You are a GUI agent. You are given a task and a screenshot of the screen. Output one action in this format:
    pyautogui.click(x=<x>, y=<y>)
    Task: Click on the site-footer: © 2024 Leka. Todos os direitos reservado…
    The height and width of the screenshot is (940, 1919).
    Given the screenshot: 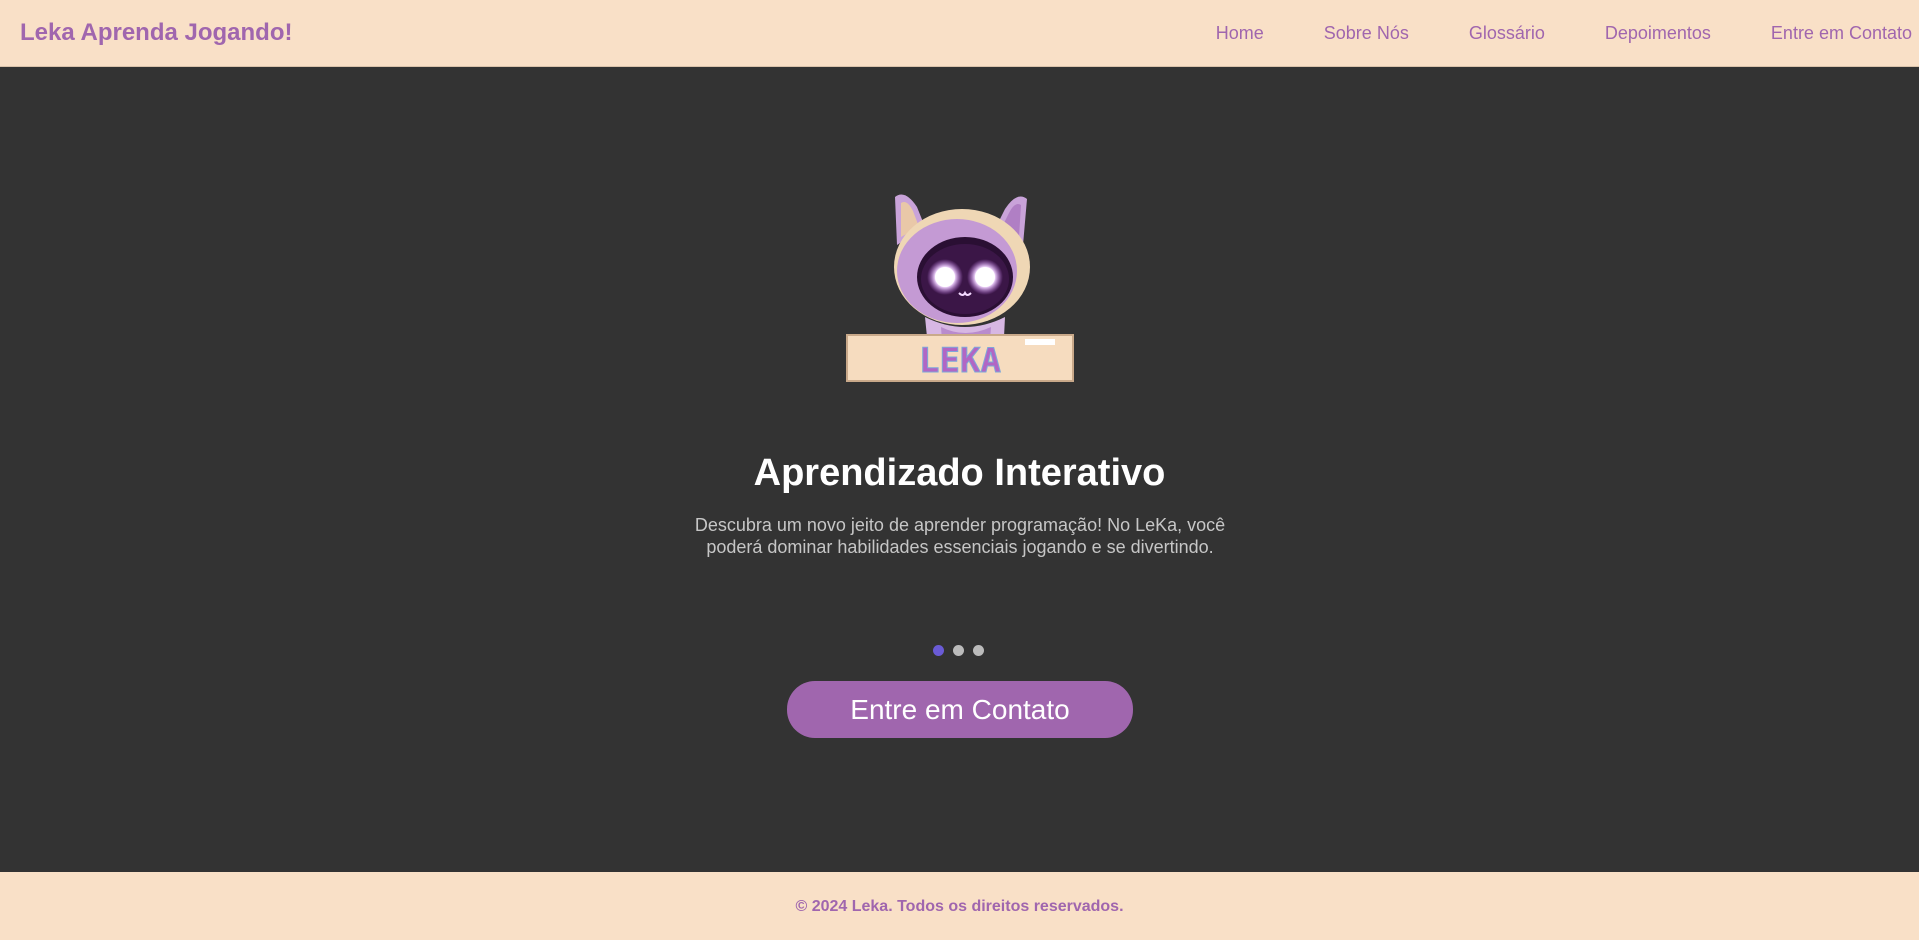 What is the action you would take?
    pyautogui.click(x=959, y=906)
    